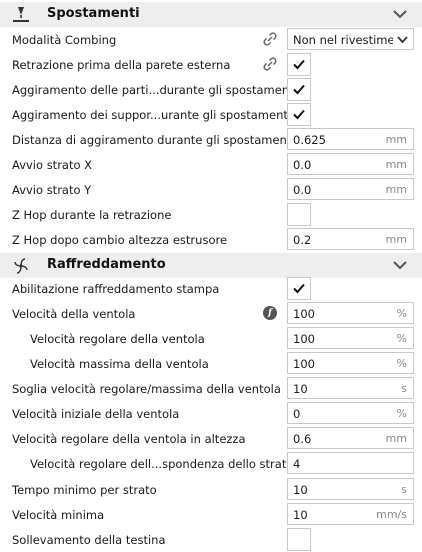 The image size is (422, 552). I want to click on setting-row-layer-start-y: Avvio strato Y 0.0 mm, so click(211, 189).